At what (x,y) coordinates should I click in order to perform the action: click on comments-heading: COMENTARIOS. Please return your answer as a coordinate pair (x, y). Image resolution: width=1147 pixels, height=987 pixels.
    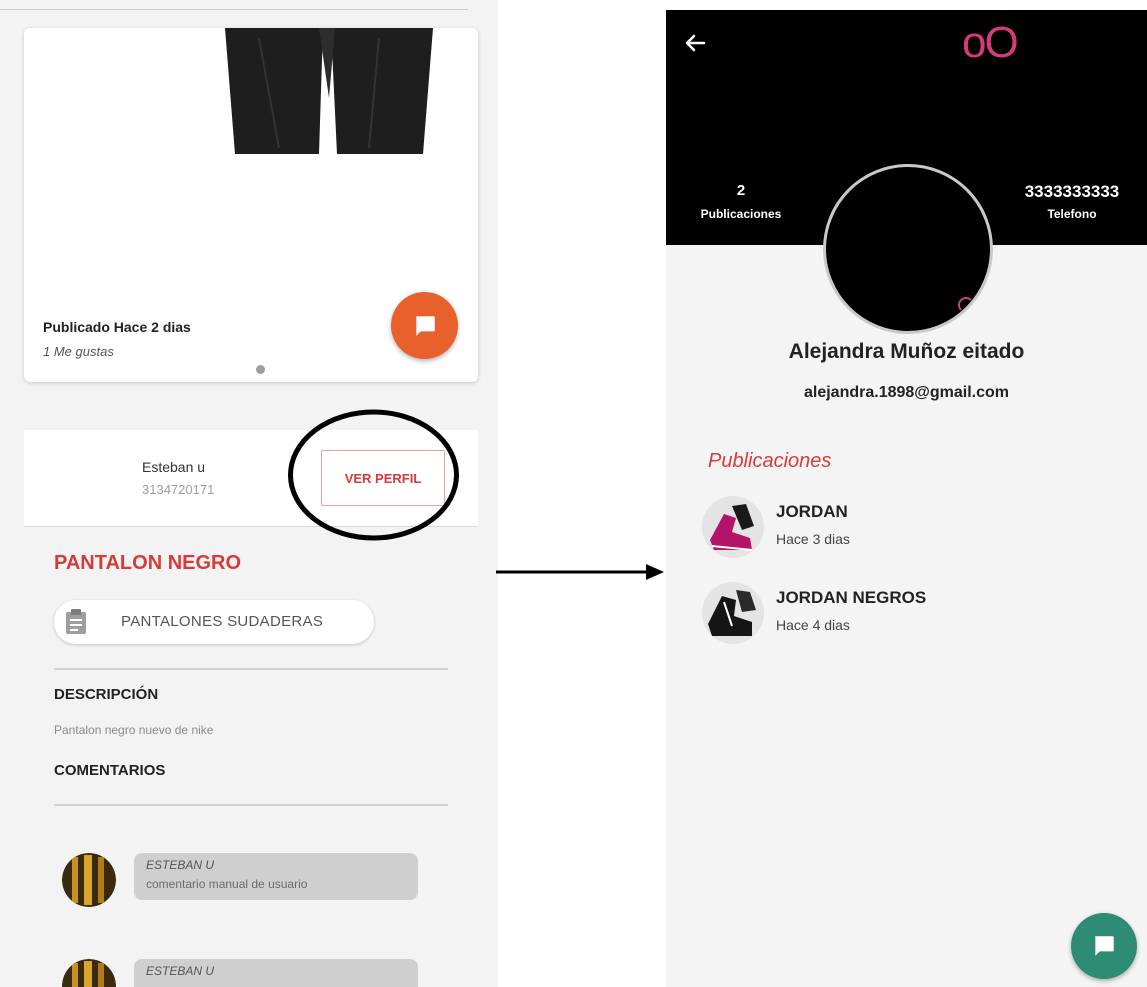
    Looking at the image, I should click on (110, 770).